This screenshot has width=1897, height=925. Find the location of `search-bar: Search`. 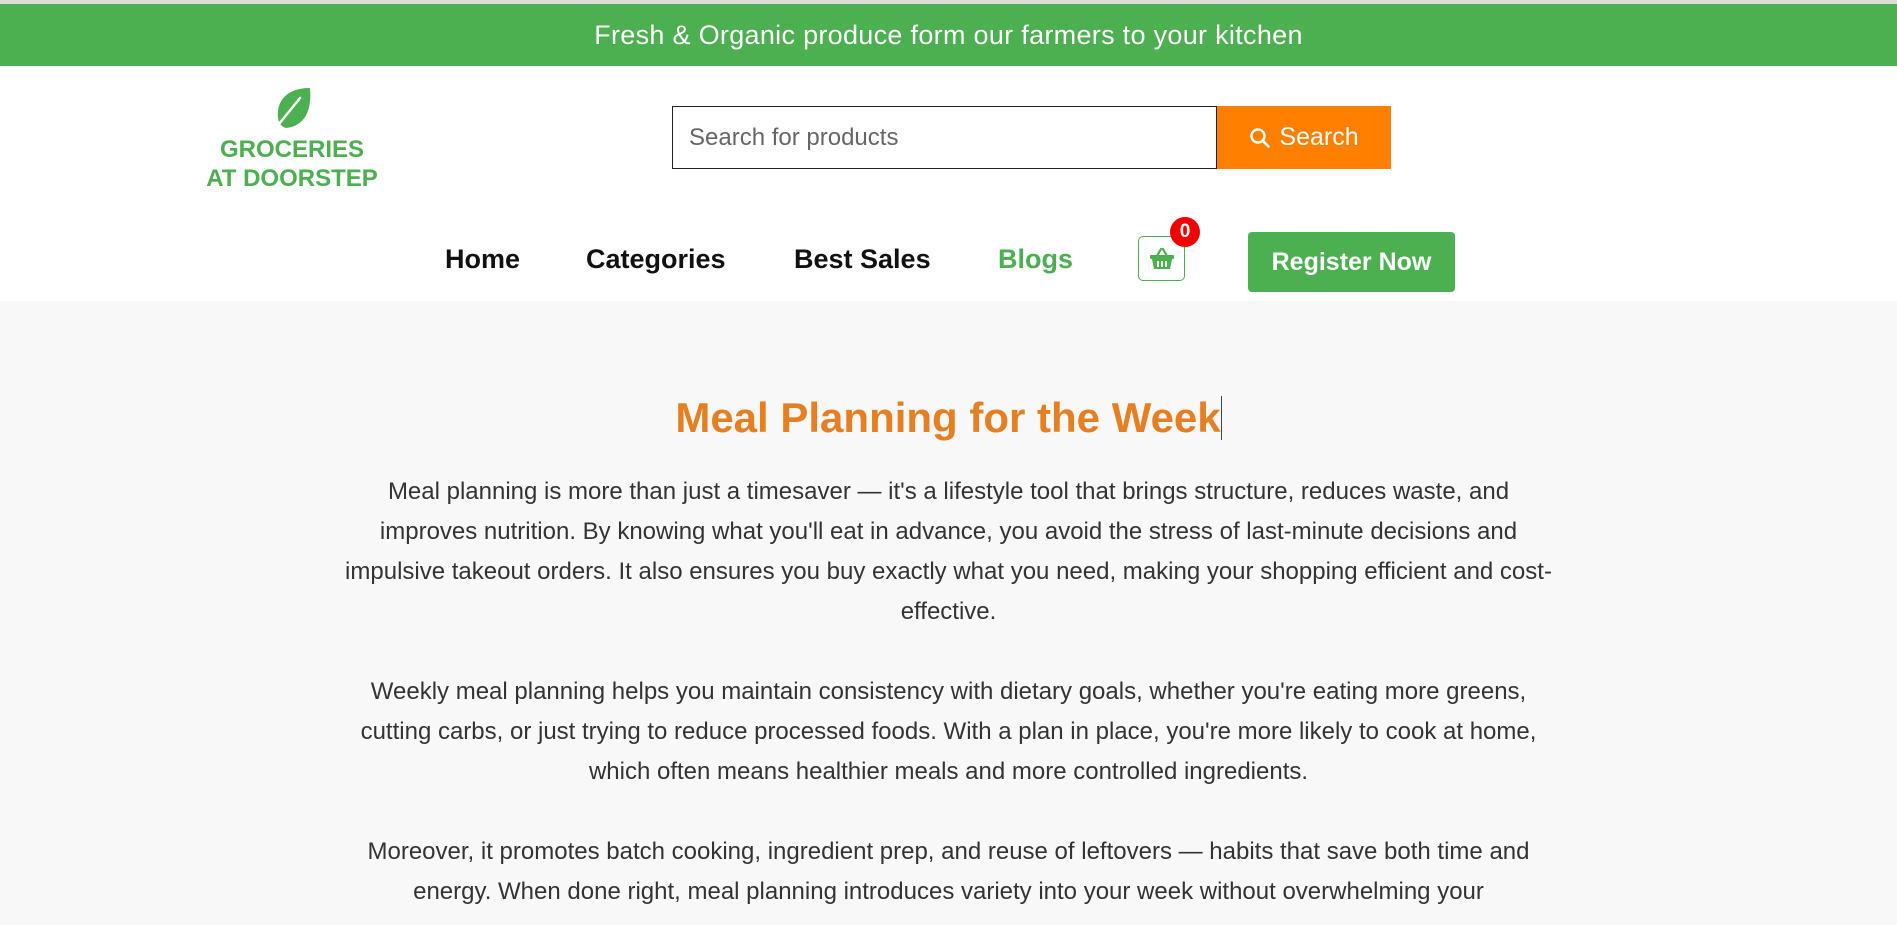

search-bar: Search is located at coordinates (1031, 137).